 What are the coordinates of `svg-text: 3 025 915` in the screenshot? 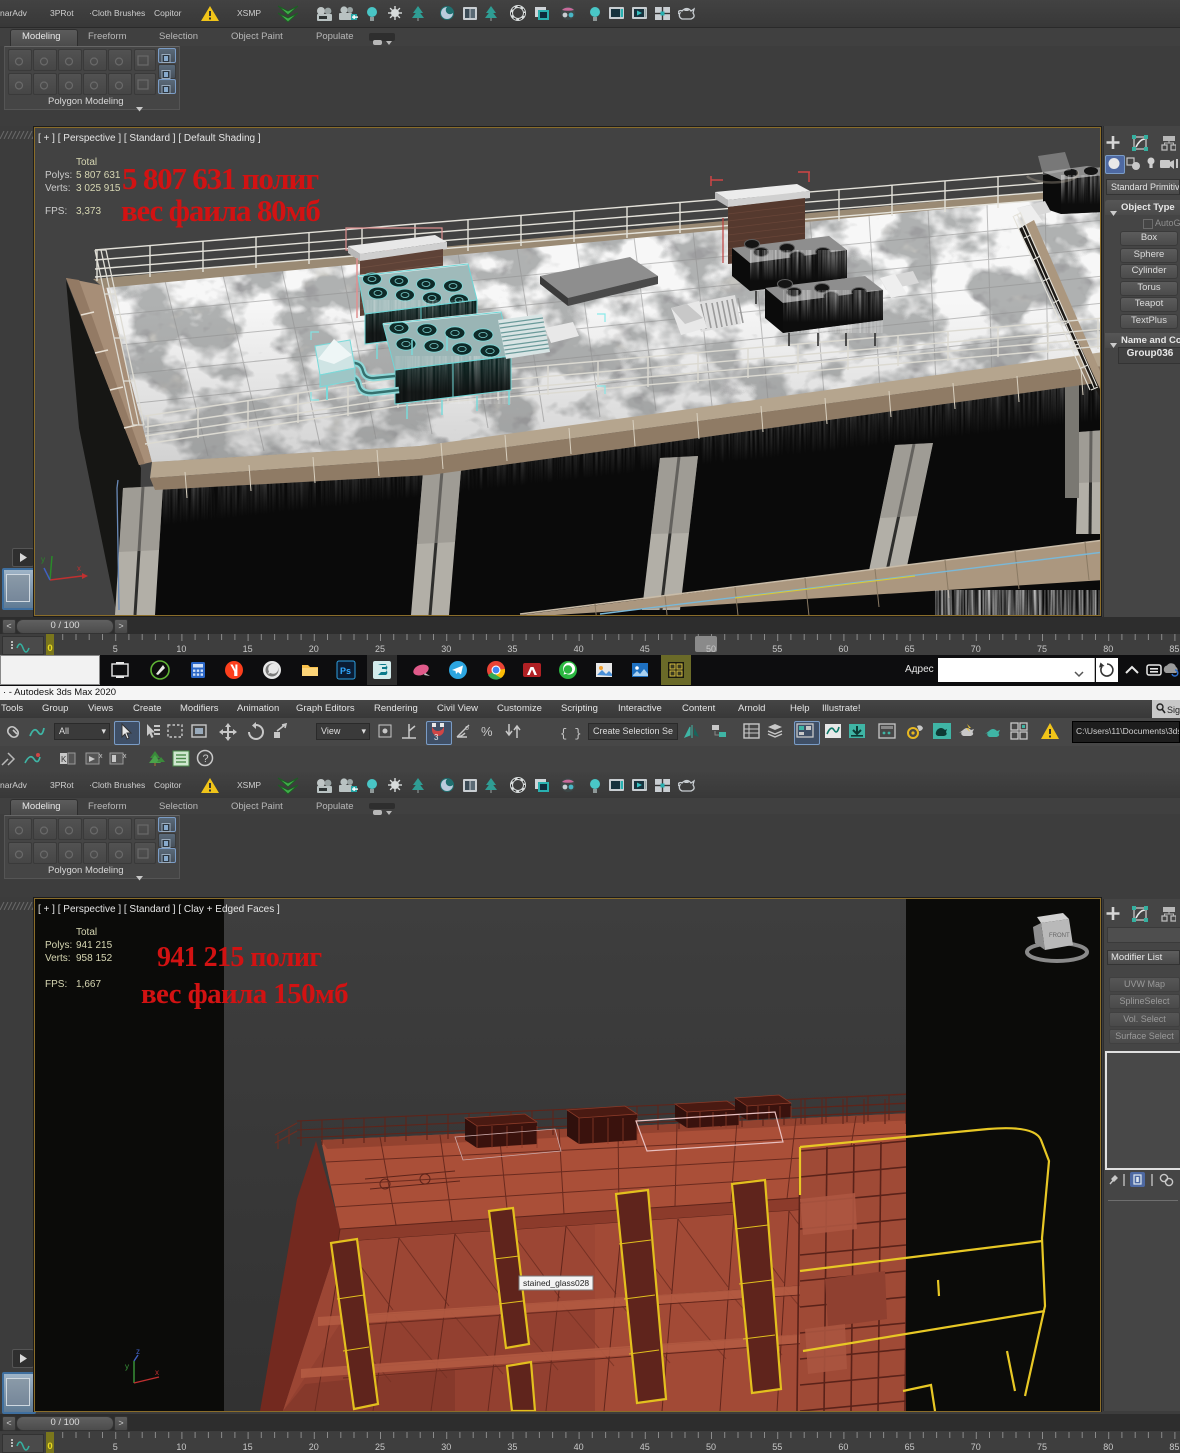 It's located at (98, 188).